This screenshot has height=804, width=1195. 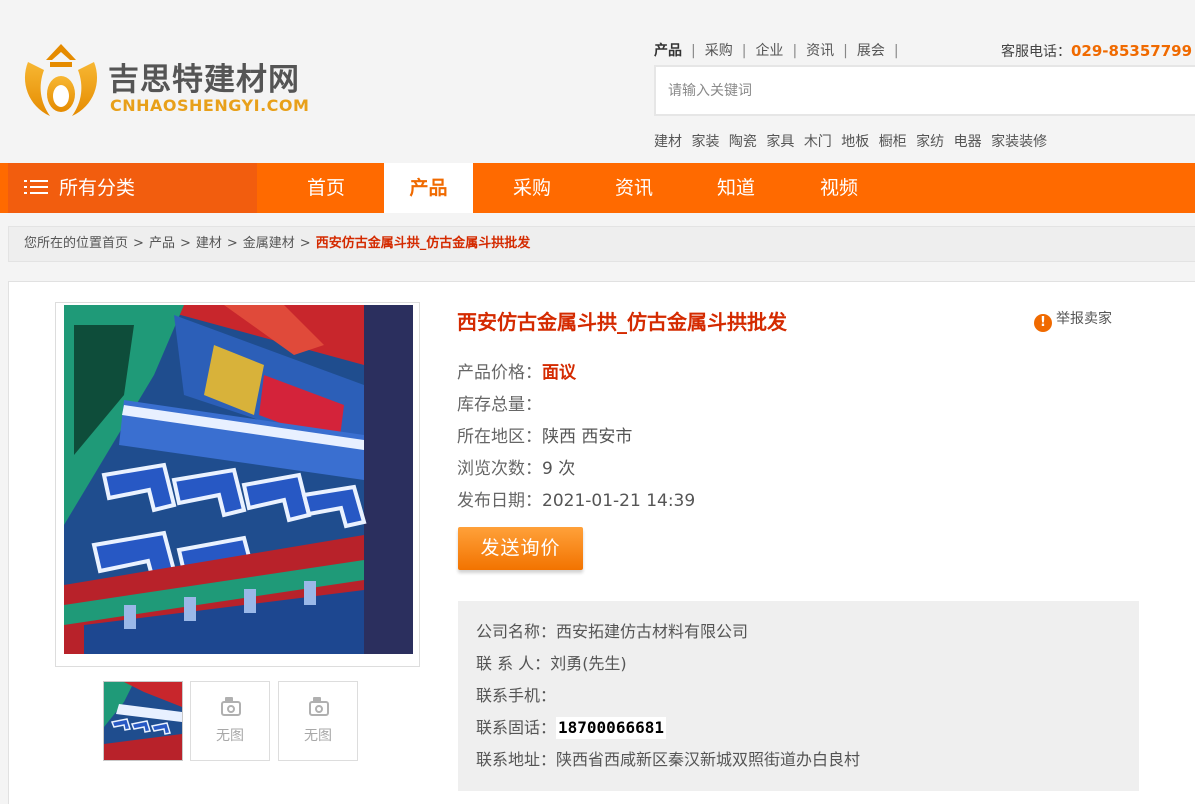 I want to click on search-tab-company: 企业, so click(x=769, y=50).